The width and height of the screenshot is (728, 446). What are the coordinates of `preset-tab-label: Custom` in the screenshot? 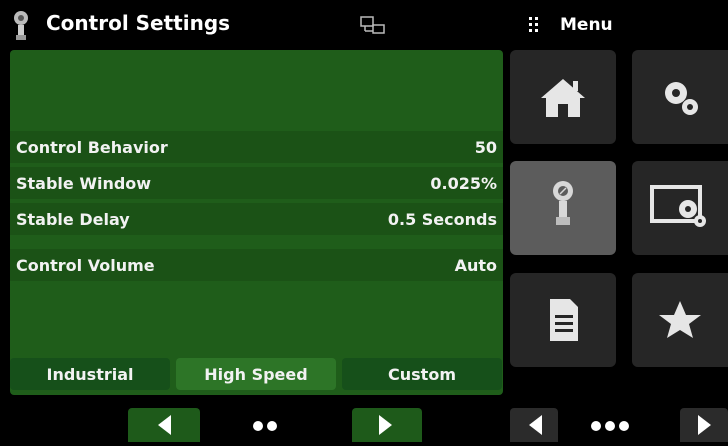 It's located at (422, 374).